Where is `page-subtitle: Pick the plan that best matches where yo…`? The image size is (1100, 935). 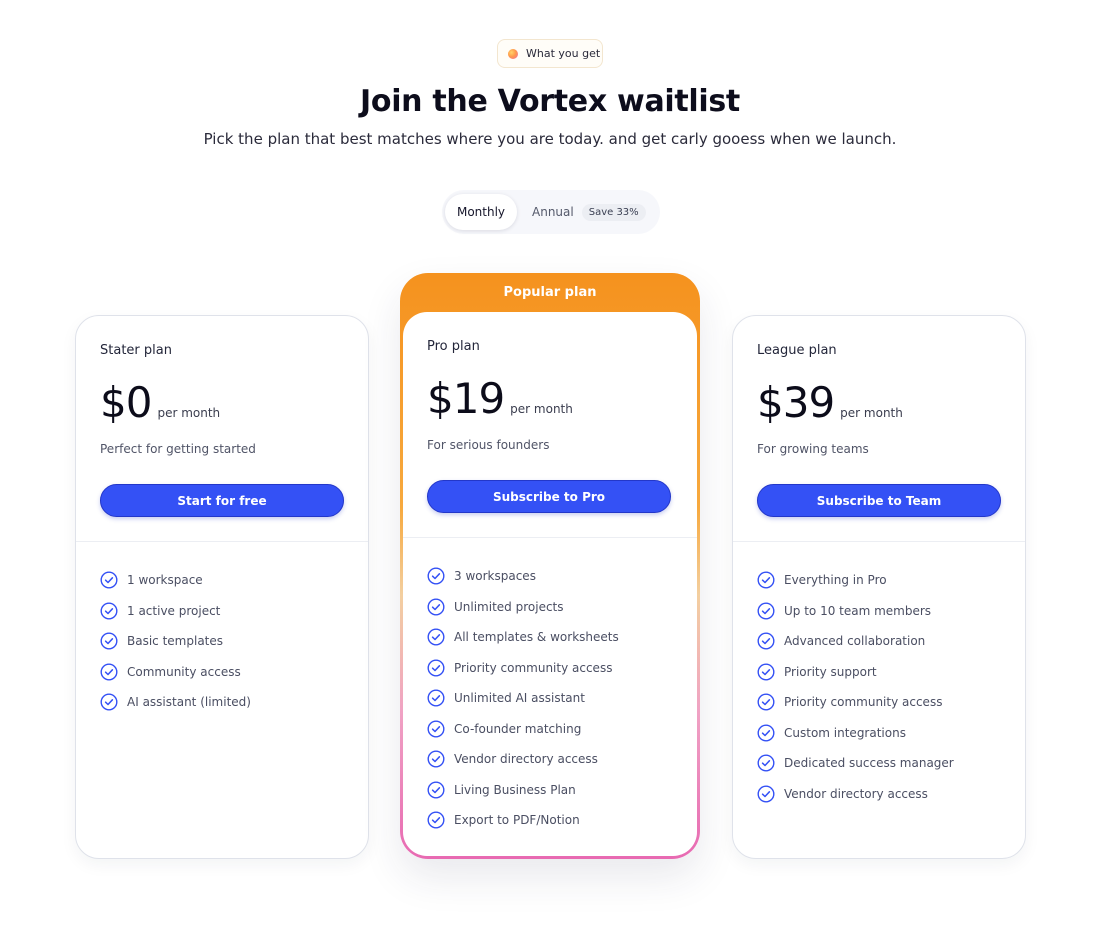
page-subtitle: Pick the plan that best matches where yo… is located at coordinates (550, 139).